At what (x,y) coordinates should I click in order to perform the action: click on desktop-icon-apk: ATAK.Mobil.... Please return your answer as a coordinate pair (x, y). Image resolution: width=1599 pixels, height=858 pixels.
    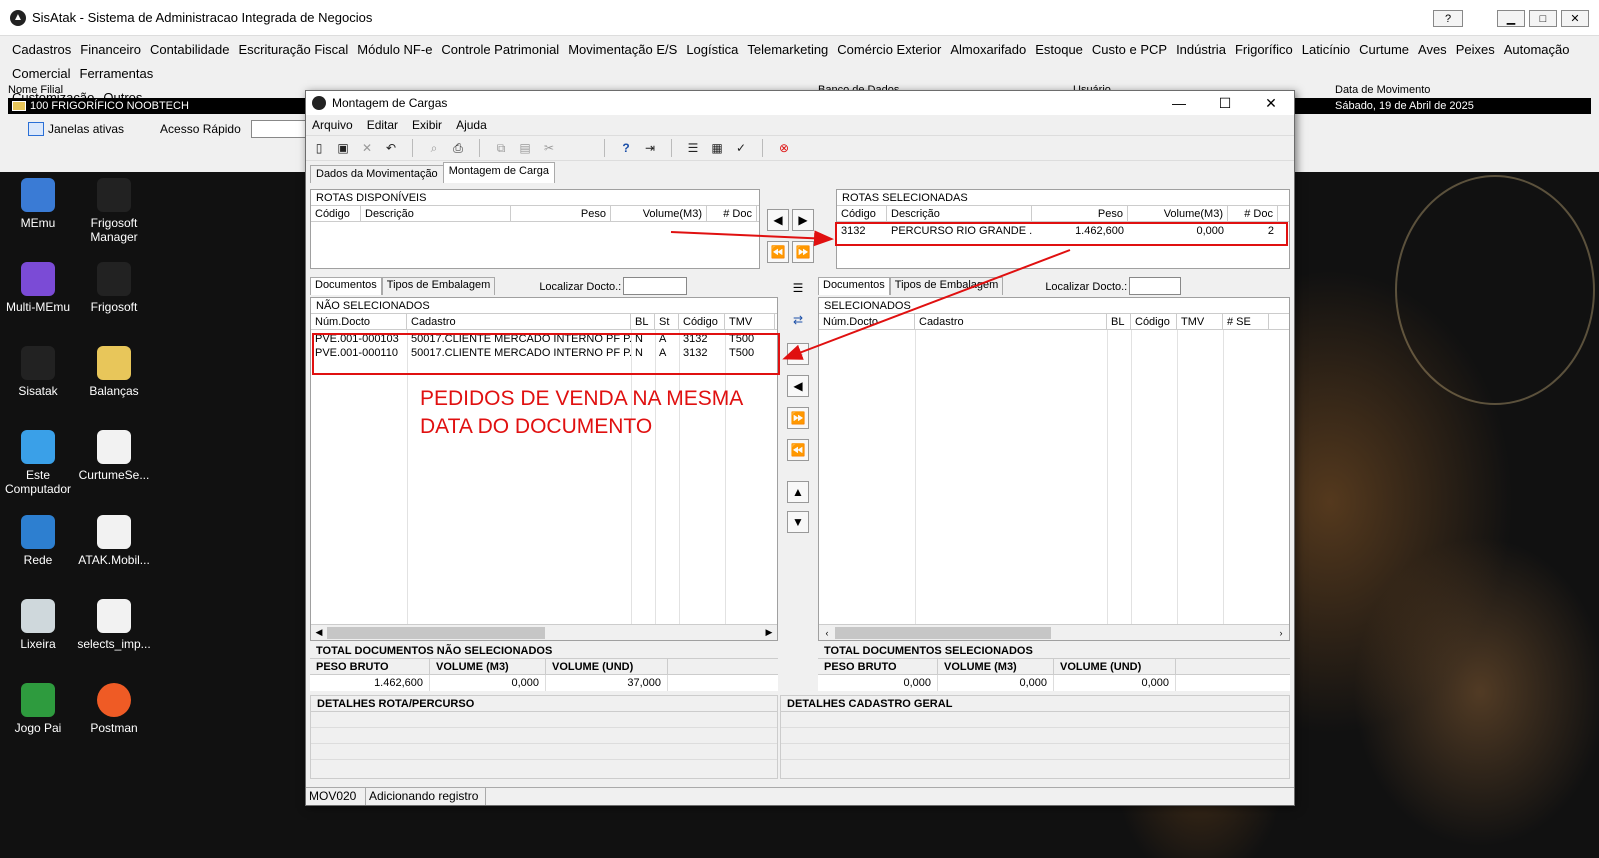
    Looking at the image, I should click on (114, 541).